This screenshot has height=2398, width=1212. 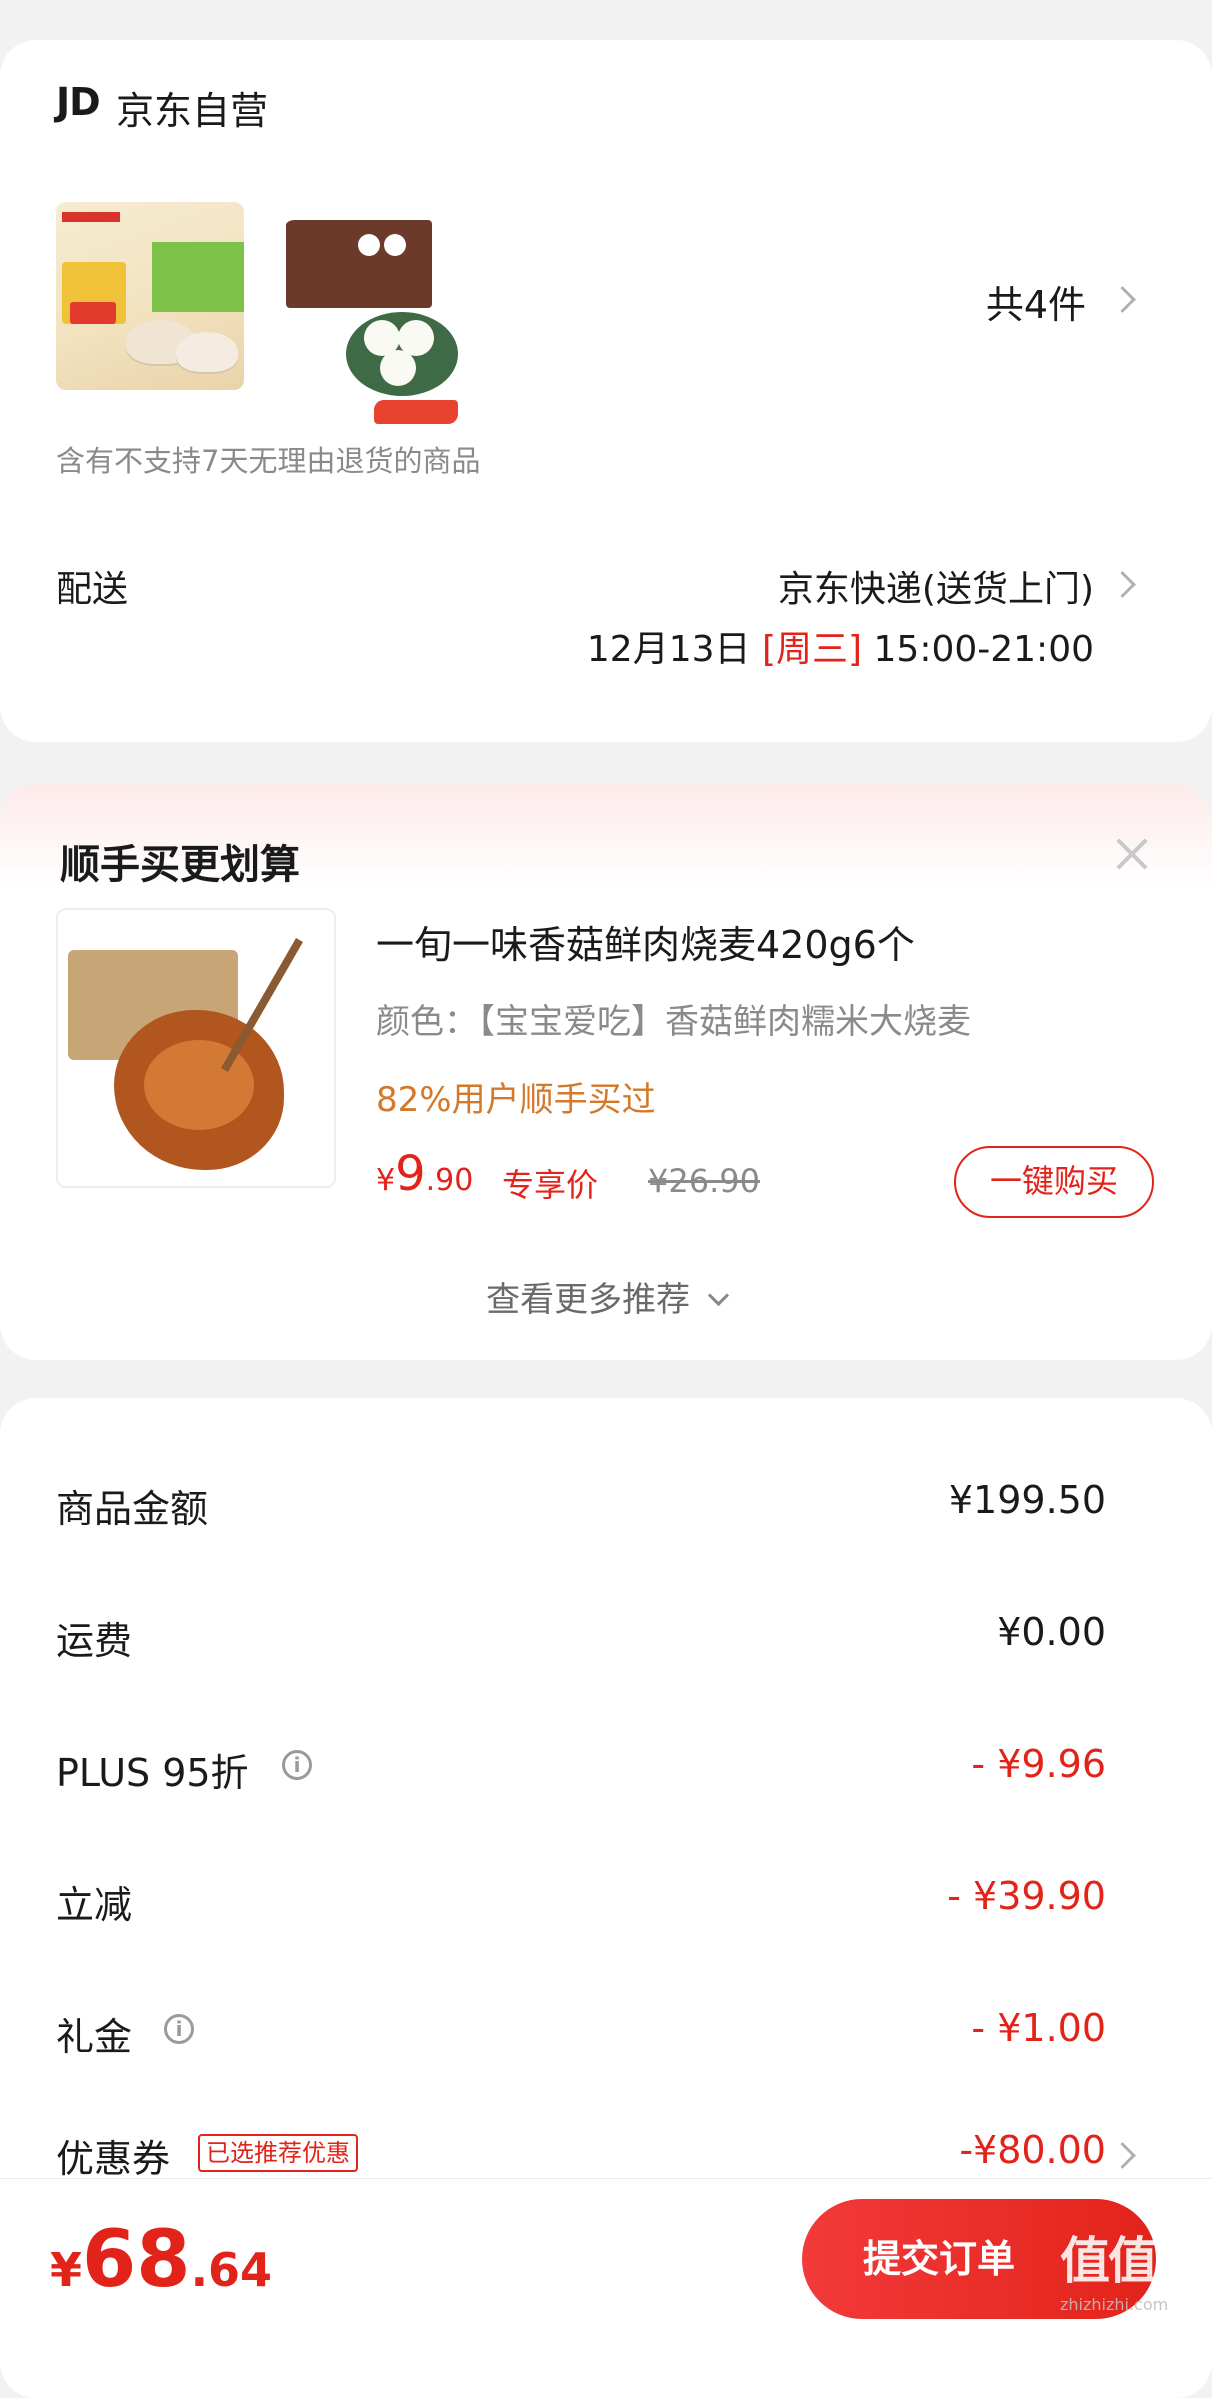 I want to click on close-icon, so click(x=1132, y=854).